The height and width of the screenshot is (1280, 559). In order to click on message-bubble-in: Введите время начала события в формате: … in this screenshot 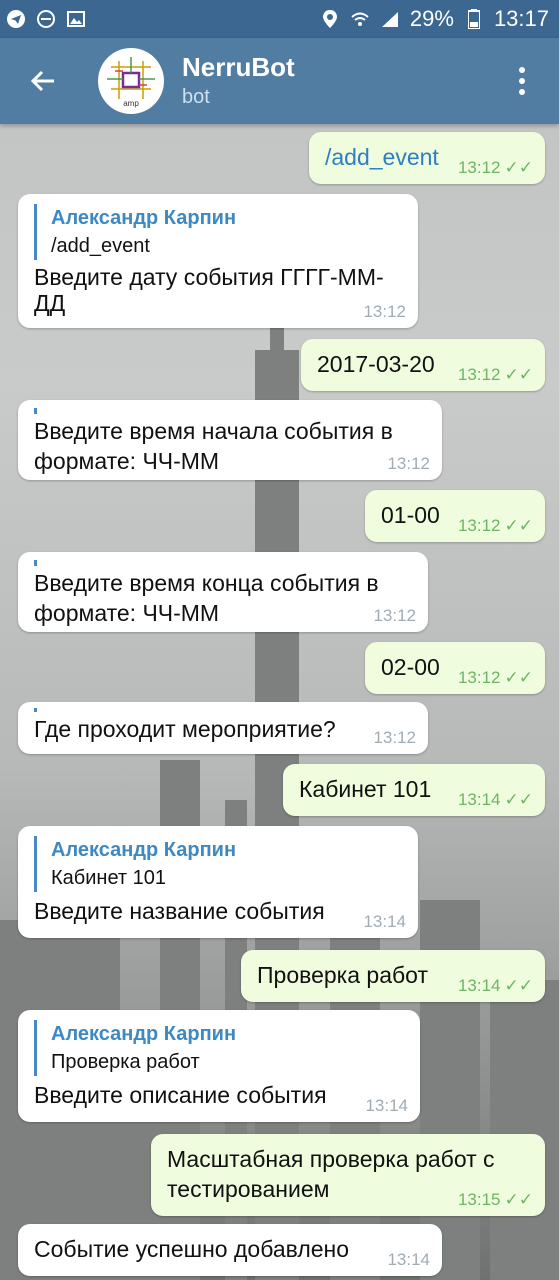, I will do `click(230, 440)`.